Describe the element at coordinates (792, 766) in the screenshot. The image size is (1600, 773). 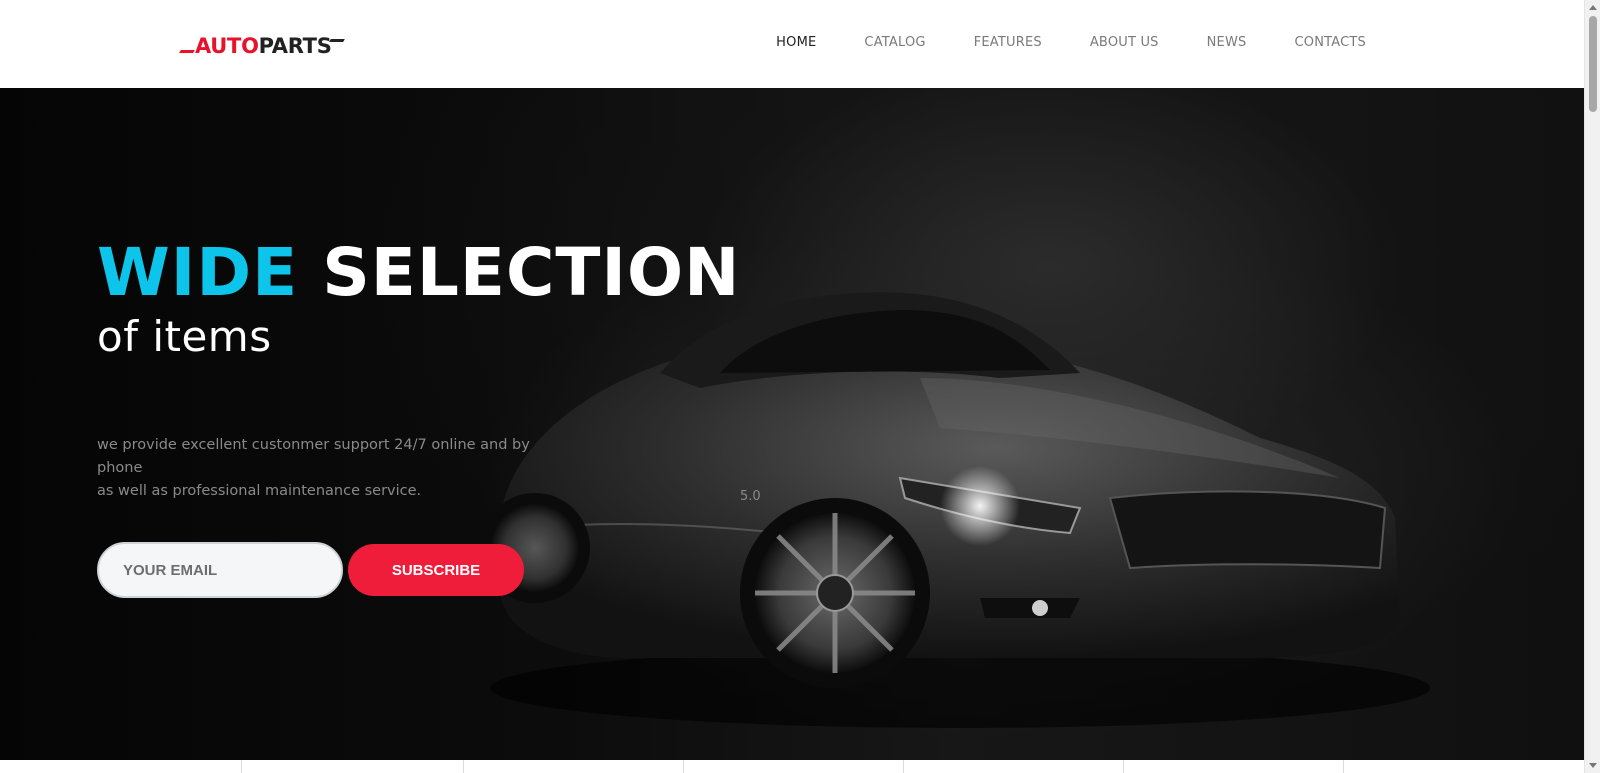
I see `next-section-strip` at that location.